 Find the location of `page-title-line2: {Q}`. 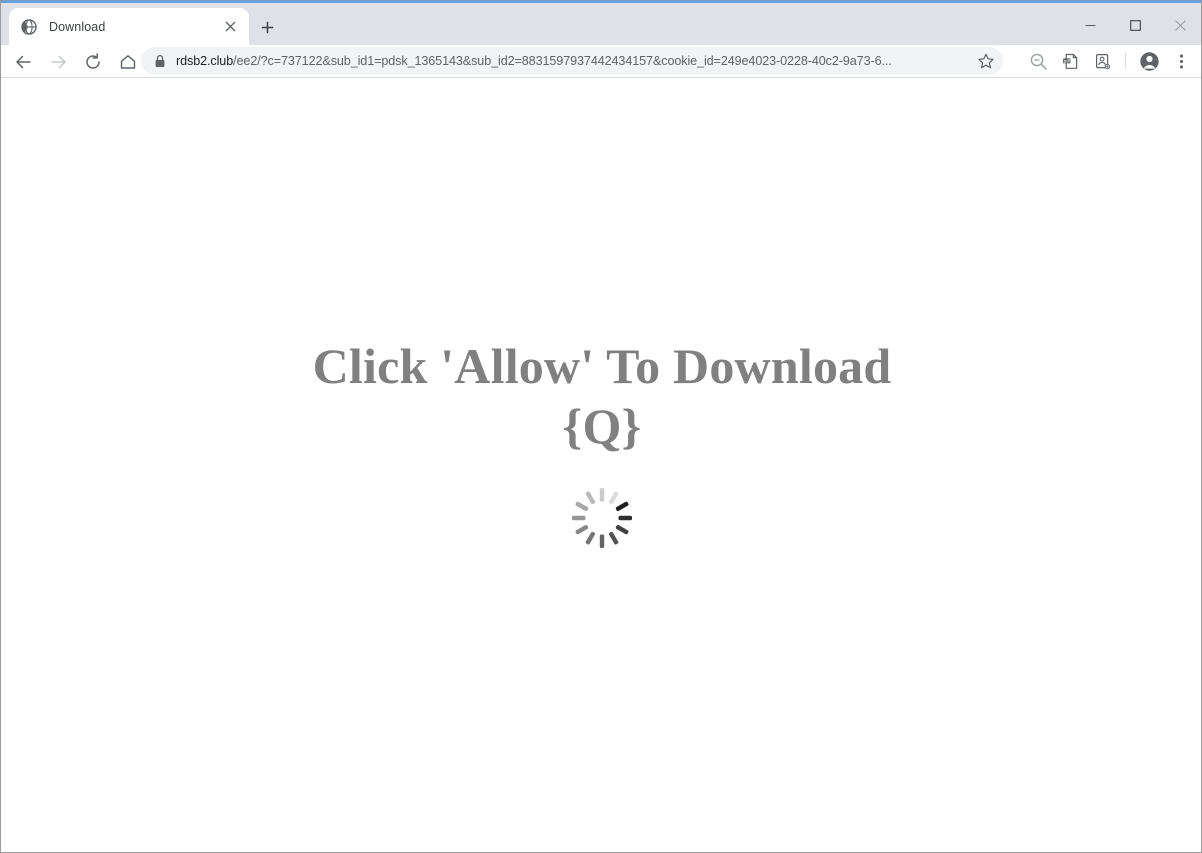

page-title-line2: {Q} is located at coordinates (602, 426).